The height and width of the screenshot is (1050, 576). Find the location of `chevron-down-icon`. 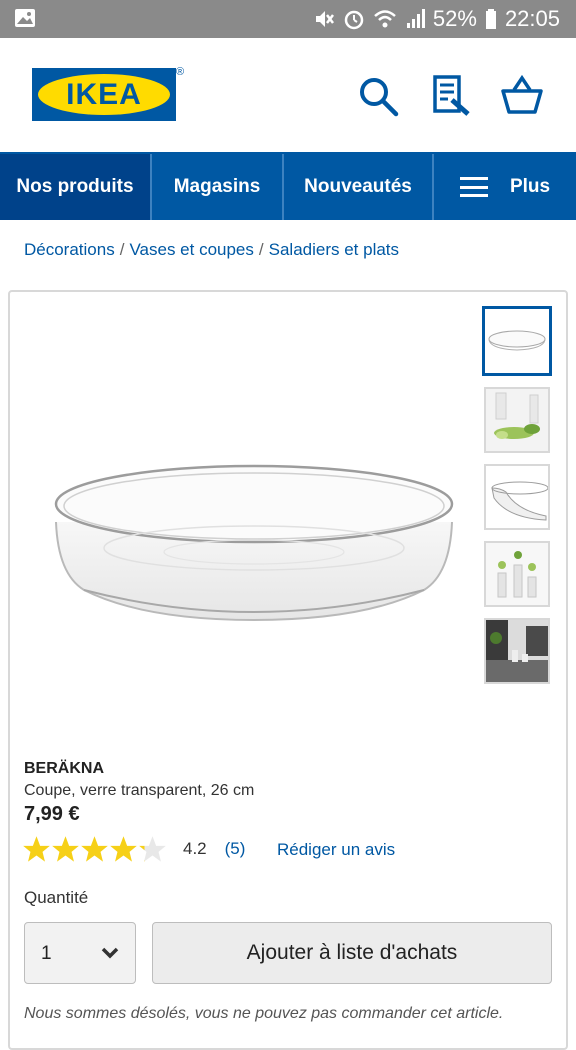

chevron-down-icon is located at coordinates (110, 953).